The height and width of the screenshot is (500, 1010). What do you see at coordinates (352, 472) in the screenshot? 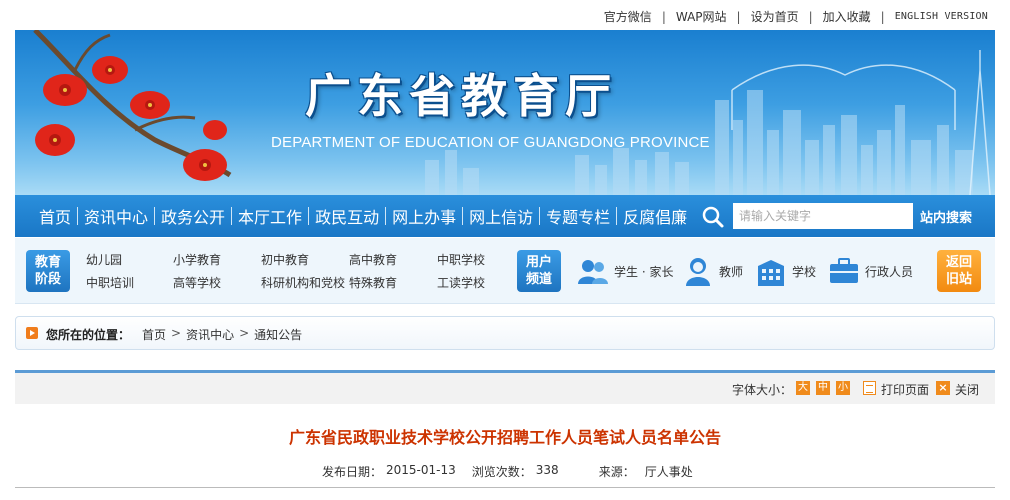
I see `publish-date-label: 发布日期：` at bounding box center [352, 472].